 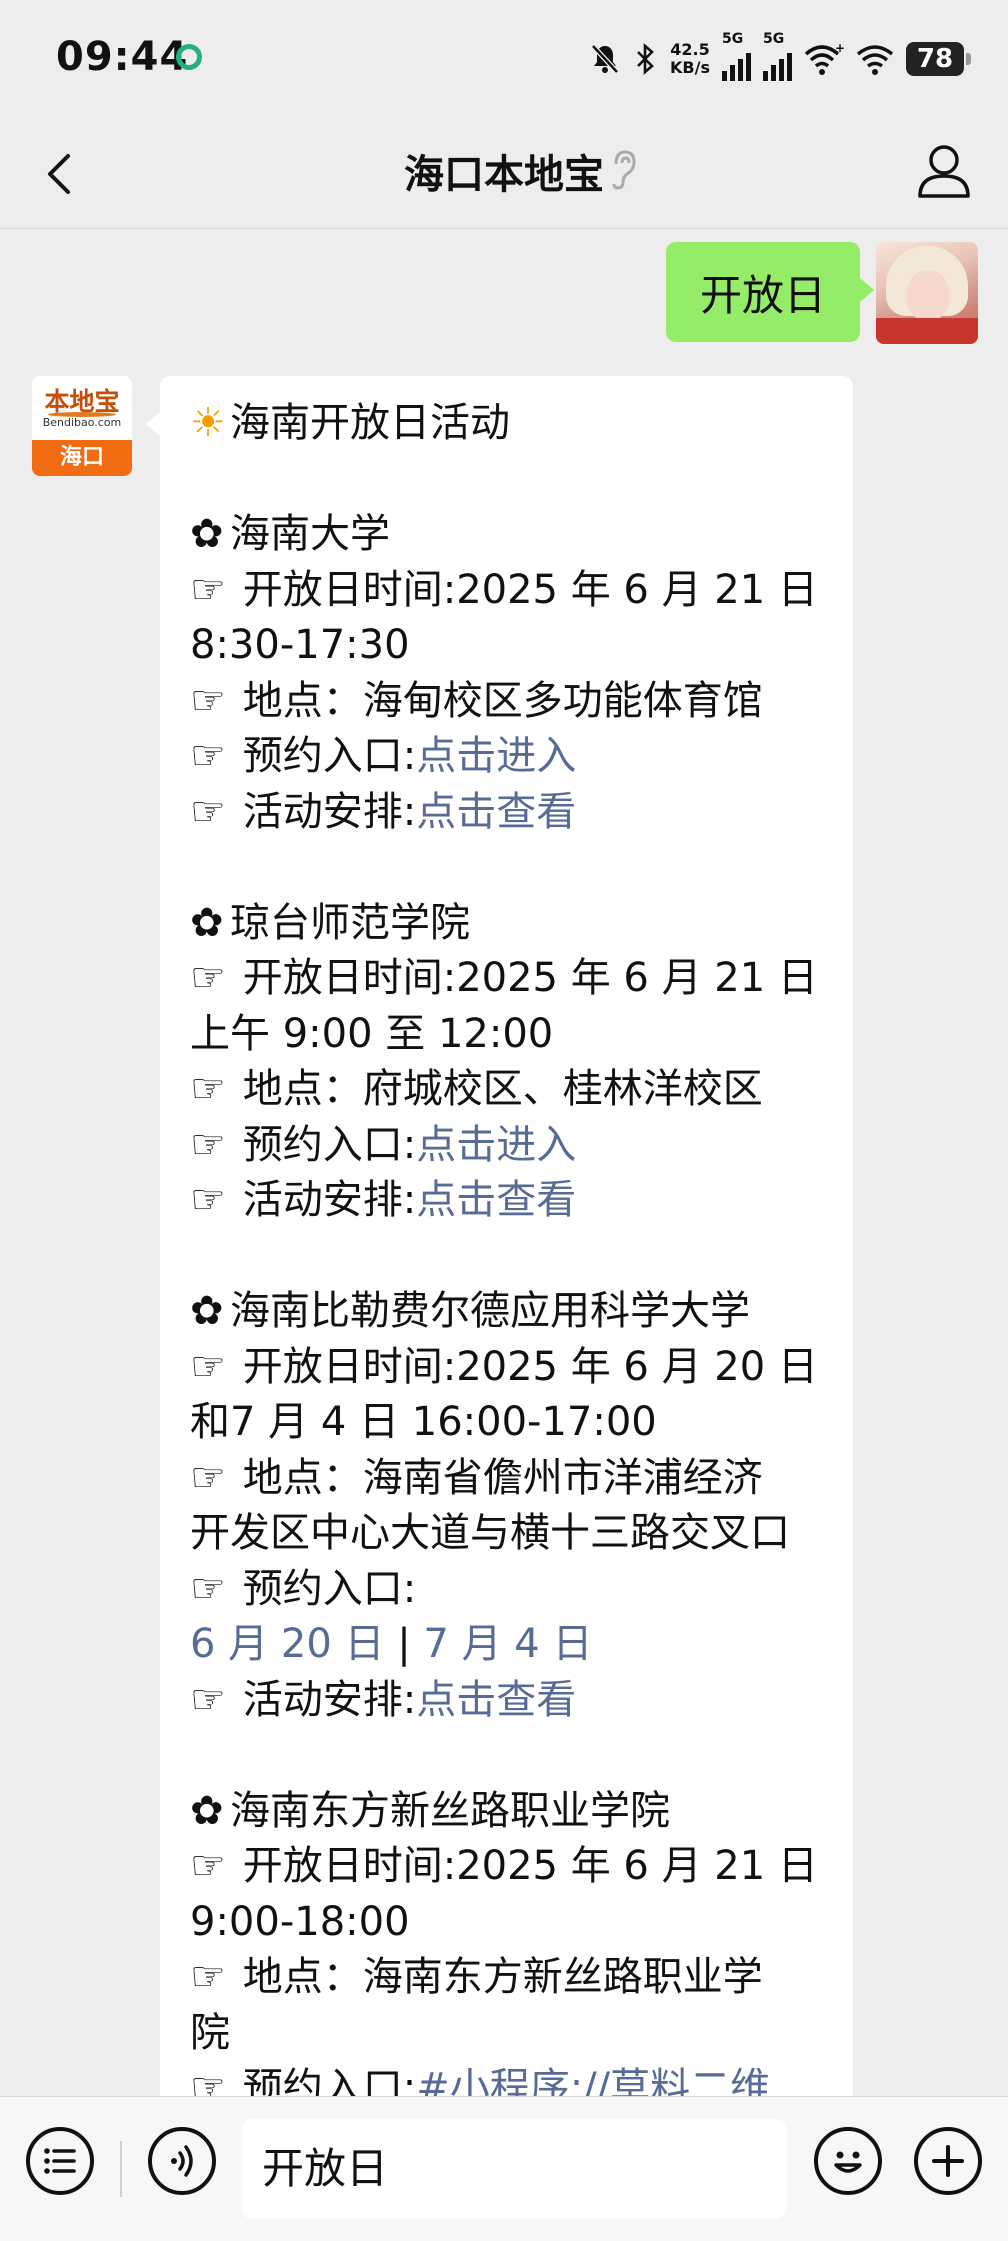 I want to click on location: ☞ 地点：海南东方新丝路职业学, so click(x=506, y=1978).